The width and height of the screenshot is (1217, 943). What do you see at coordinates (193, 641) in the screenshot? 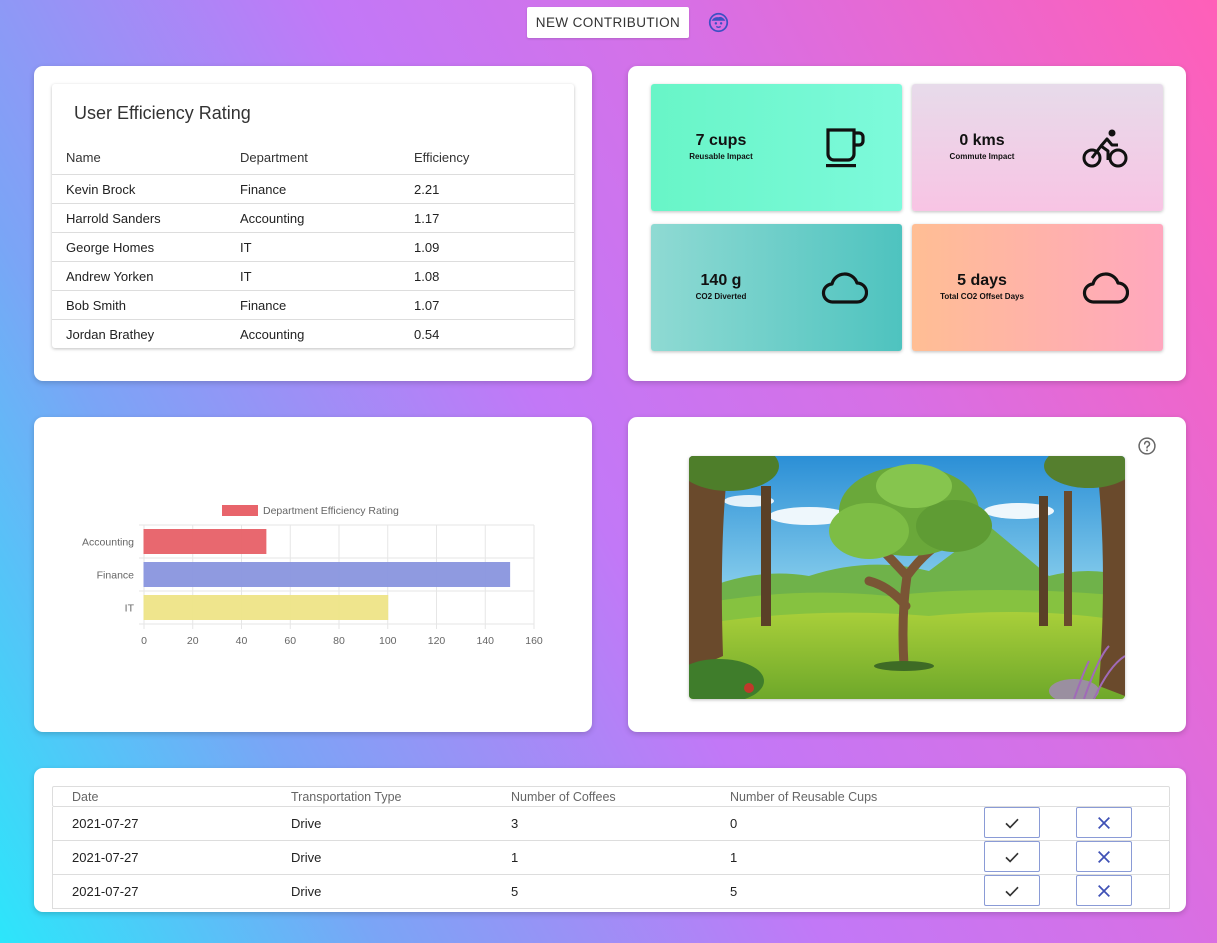
I see `x-tick-label: 20` at bounding box center [193, 641].